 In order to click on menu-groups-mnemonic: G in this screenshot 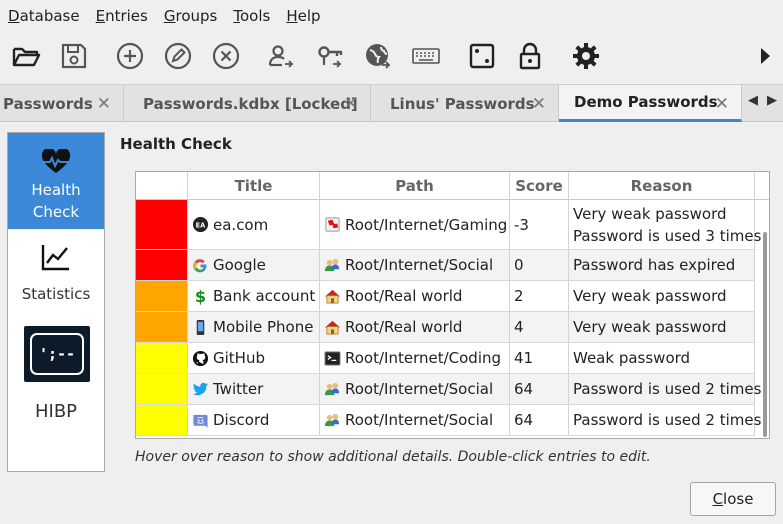, I will do `click(169, 16)`.